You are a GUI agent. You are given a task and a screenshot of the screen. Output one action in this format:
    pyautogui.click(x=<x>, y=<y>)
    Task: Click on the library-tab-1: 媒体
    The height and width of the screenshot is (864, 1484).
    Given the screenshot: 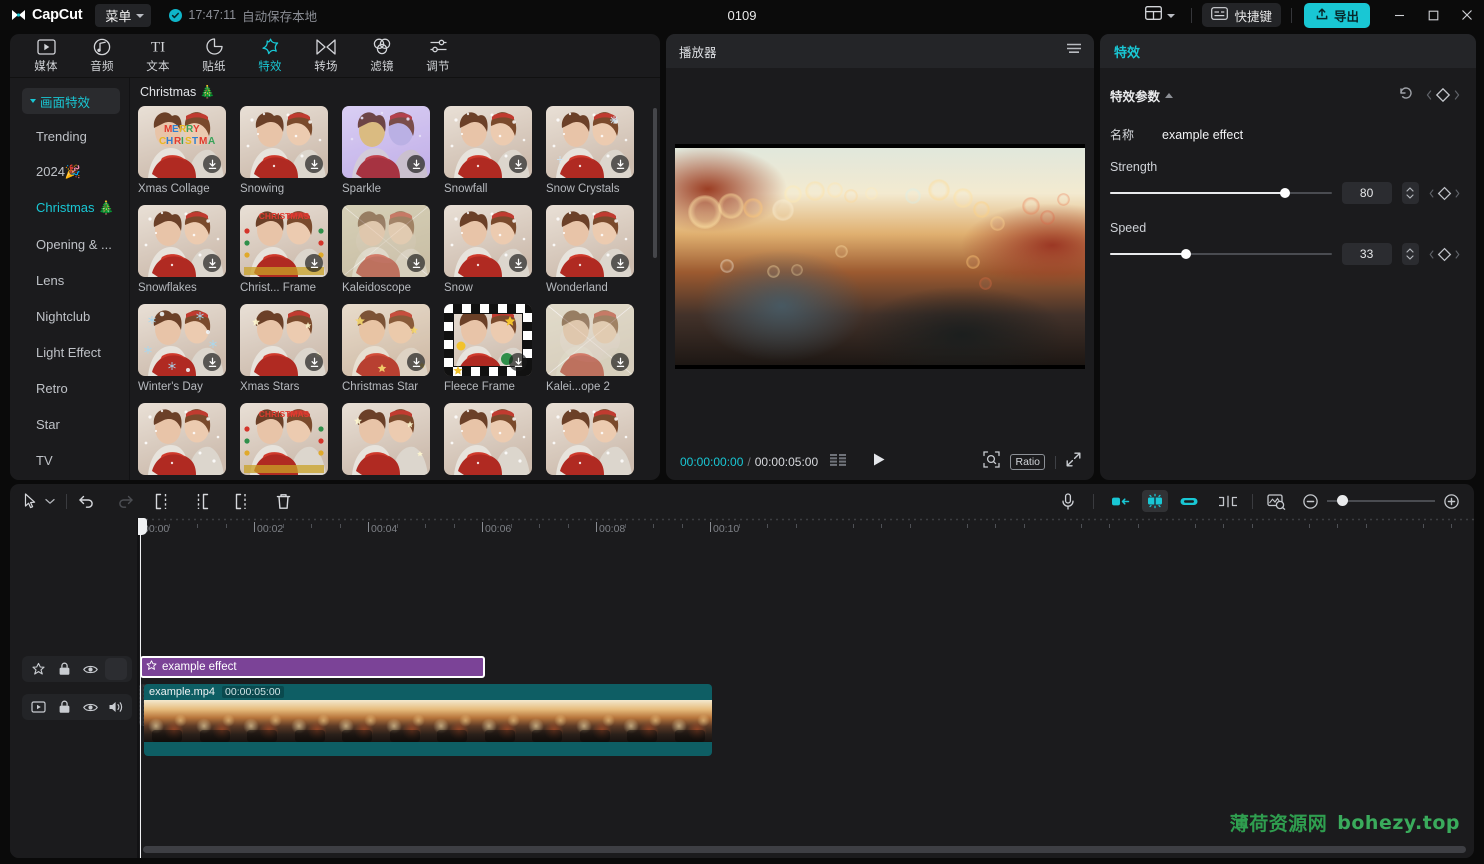 What is the action you would take?
    pyautogui.click(x=46, y=56)
    